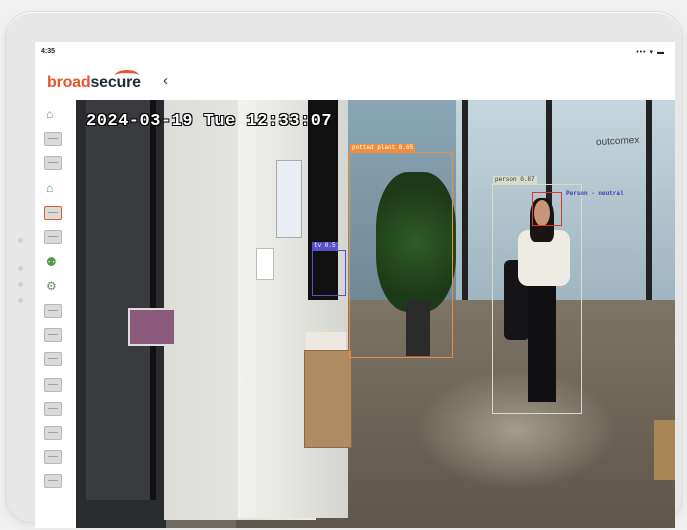  I want to click on detection-label-emotion: Person - neutral, so click(595, 193).